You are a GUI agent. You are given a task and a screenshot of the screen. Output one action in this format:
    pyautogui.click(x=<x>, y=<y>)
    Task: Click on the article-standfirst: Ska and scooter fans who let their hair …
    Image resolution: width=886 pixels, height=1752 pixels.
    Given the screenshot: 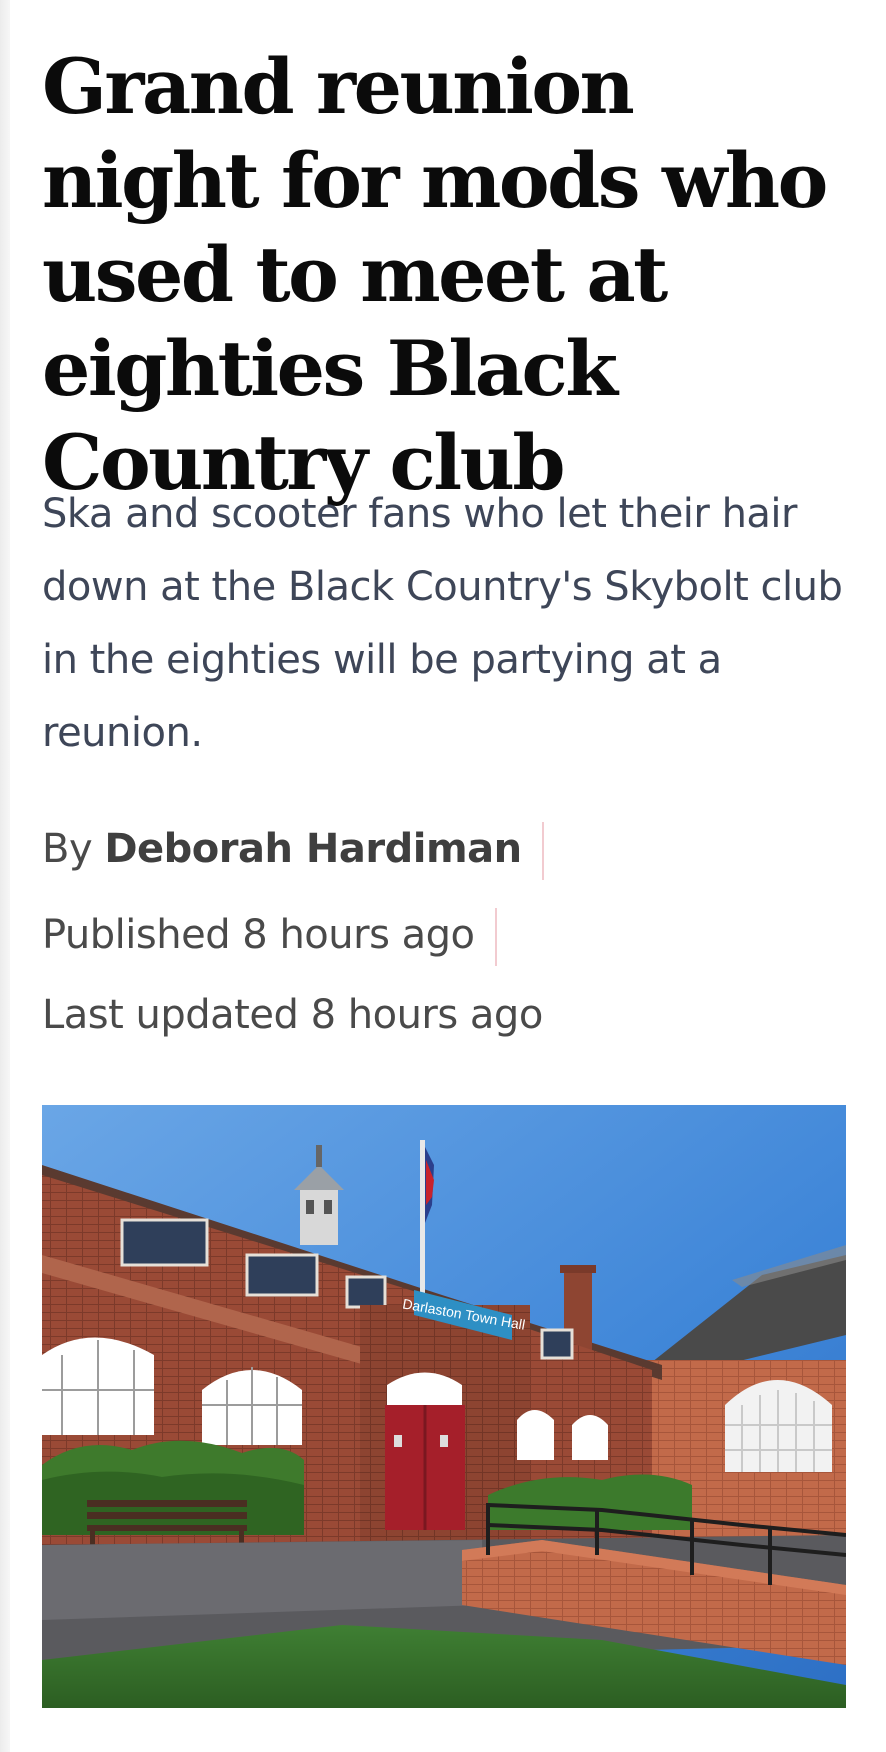 What is the action you would take?
    pyautogui.click(x=442, y=623)
    